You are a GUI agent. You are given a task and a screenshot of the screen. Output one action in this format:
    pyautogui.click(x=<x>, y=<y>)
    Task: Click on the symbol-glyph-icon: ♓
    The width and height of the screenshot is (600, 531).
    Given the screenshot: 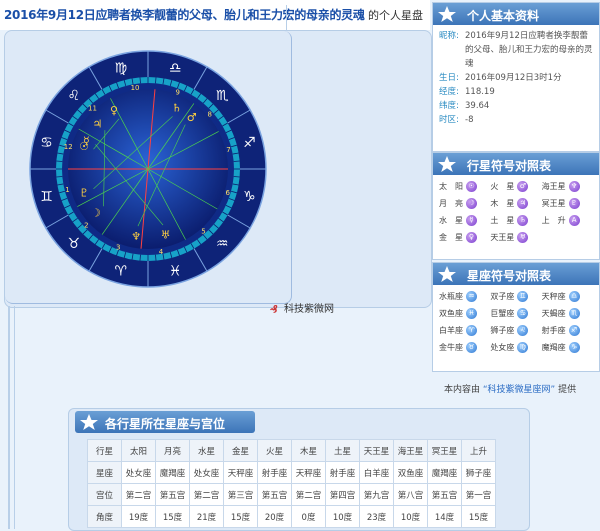 What is the action you would take?
    pyautogui.click(x=471, y=313)
    